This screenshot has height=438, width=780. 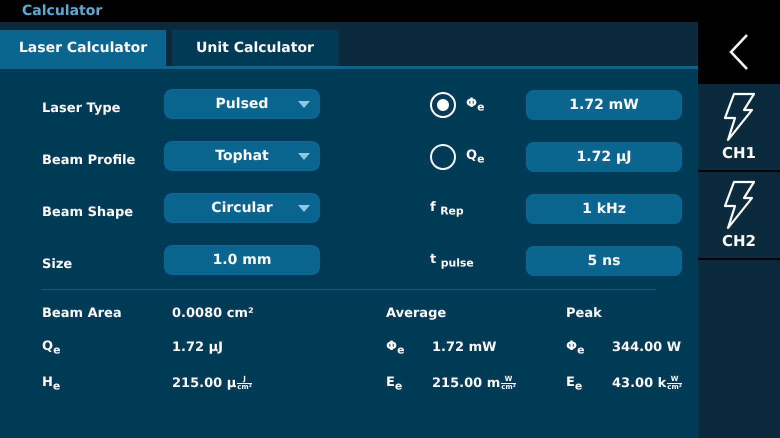 What do you see at coordinates (604, 157) in the screenshot?
I see `input-field: 1.72 μJ` at bounding box center [604, 157].